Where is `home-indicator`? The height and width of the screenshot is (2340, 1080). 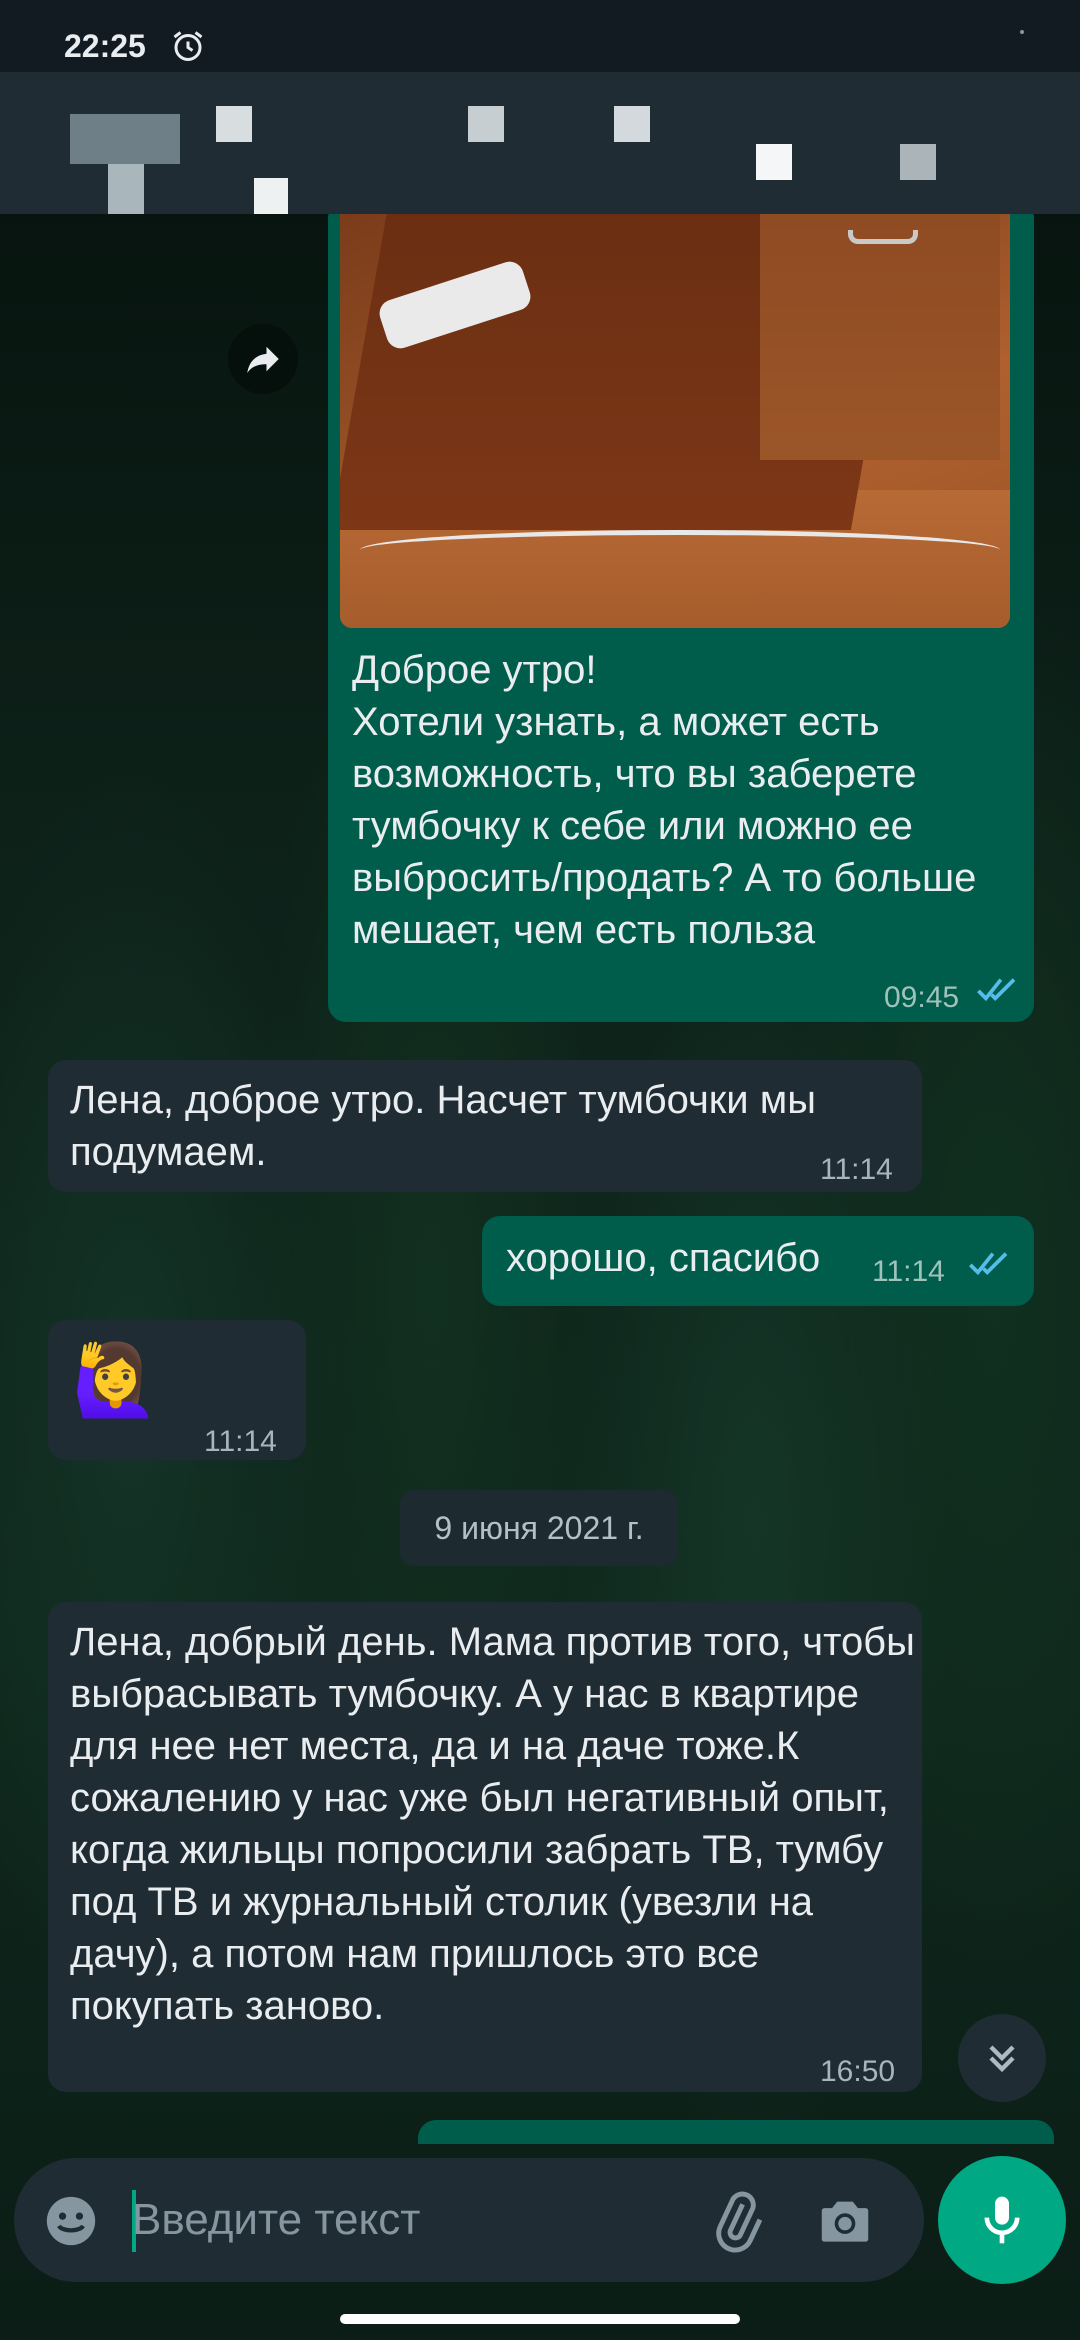
home-indicator is located at coordinates (540, 2319).